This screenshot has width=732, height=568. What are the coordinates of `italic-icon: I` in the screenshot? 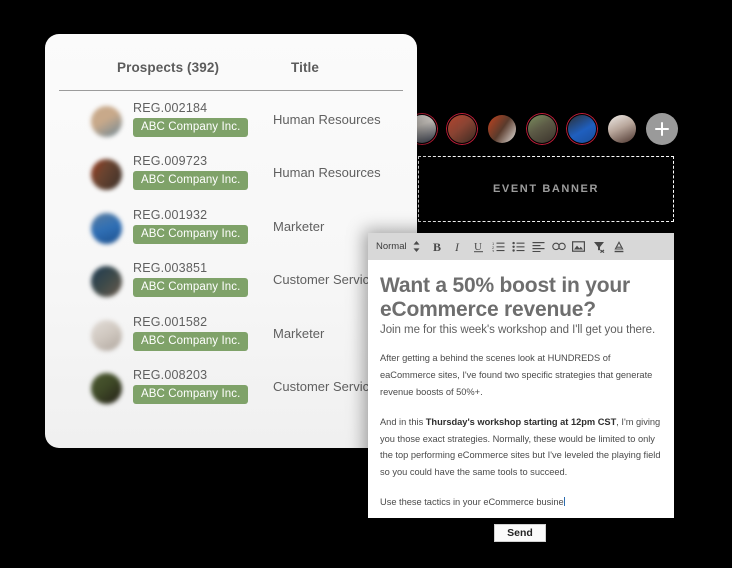 It's located at (459, 247).